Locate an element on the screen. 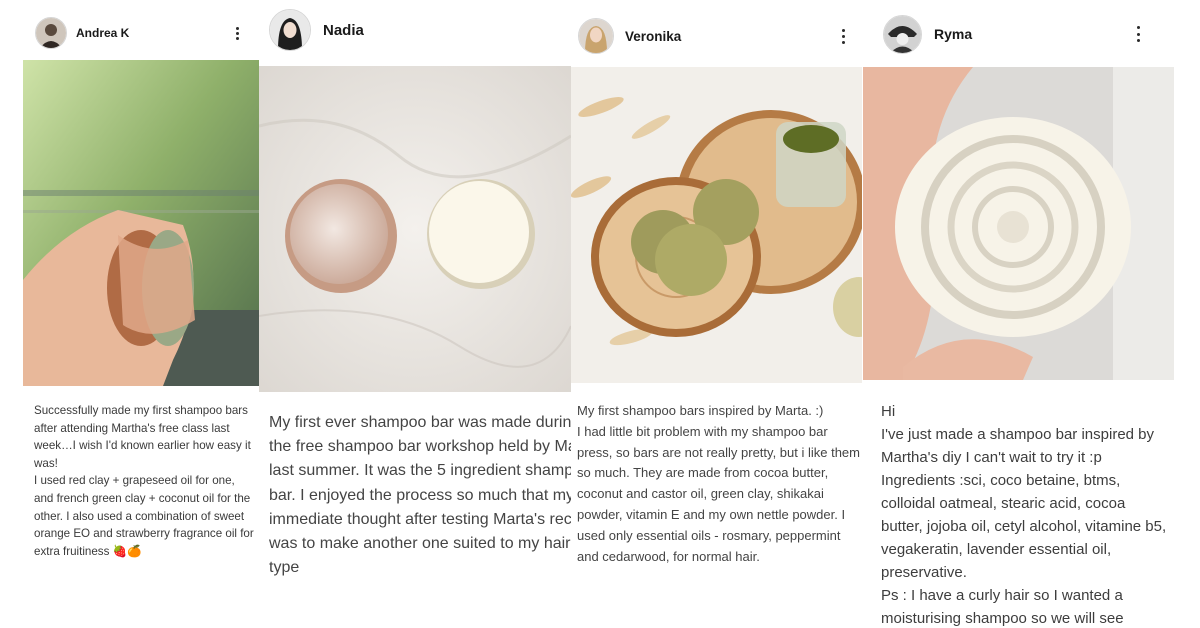 The image size is (1200, 628). card-header: Veronika is located at coordinates (716, 36).